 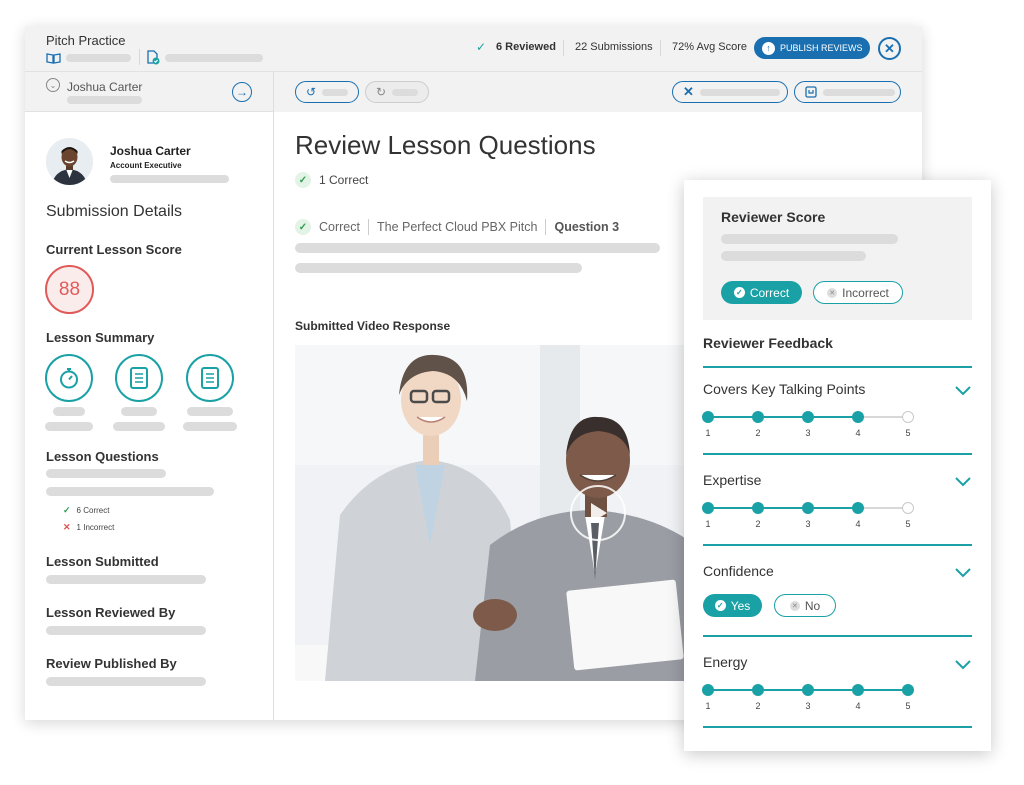 I want to click on lesson-questions-label: Lesson Questions, so click(x=102, y=456).